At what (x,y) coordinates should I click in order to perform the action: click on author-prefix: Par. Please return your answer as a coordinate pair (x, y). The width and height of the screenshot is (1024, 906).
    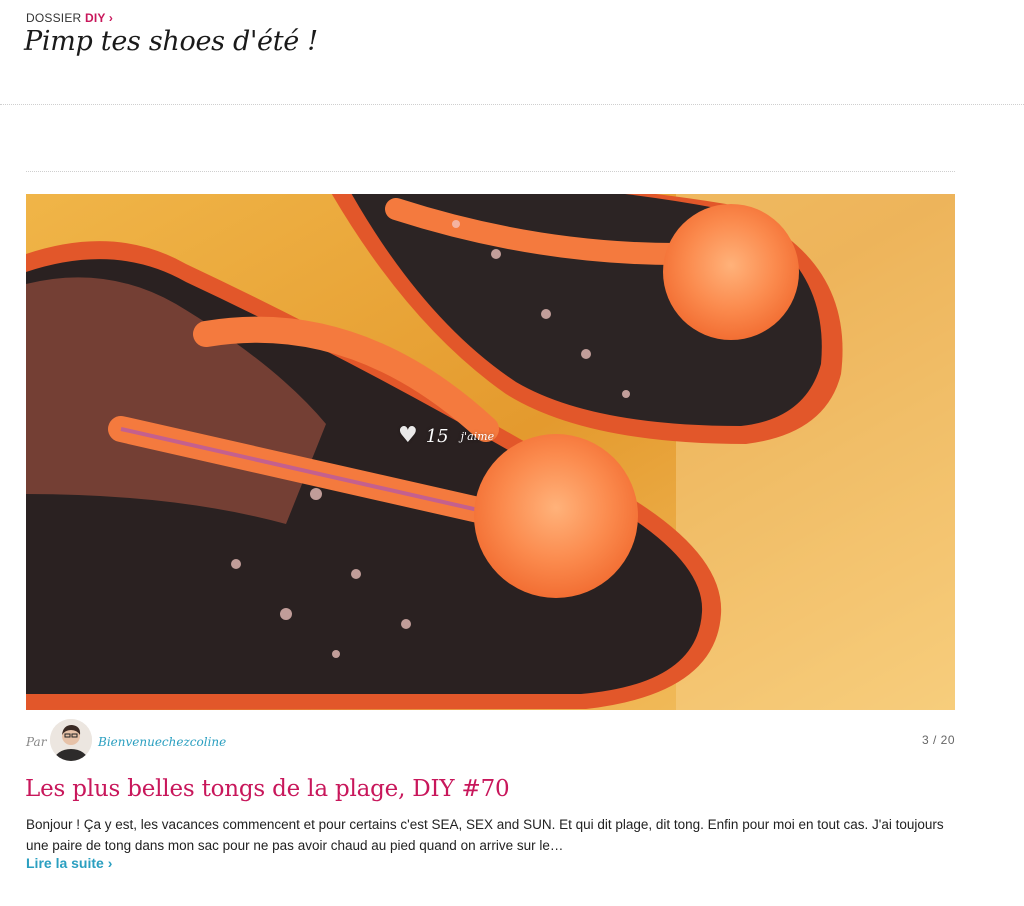
    Looking at the image, I should click on (36, 742).